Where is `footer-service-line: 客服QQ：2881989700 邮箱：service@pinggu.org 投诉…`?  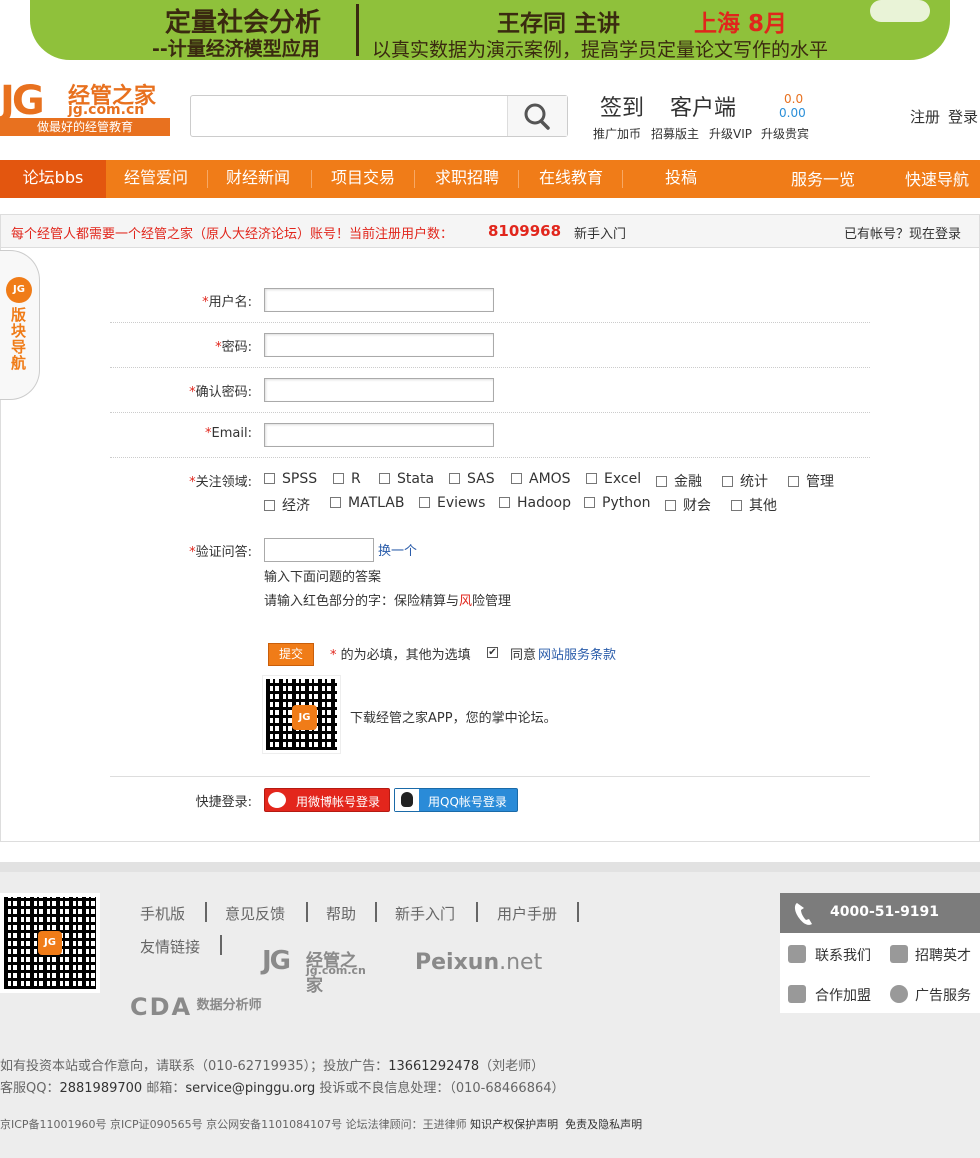 footer-service-line: 客服QQ：2881989700 邮箱：service@pinggu.org 投诉… is located at coordinates (282, 1088).